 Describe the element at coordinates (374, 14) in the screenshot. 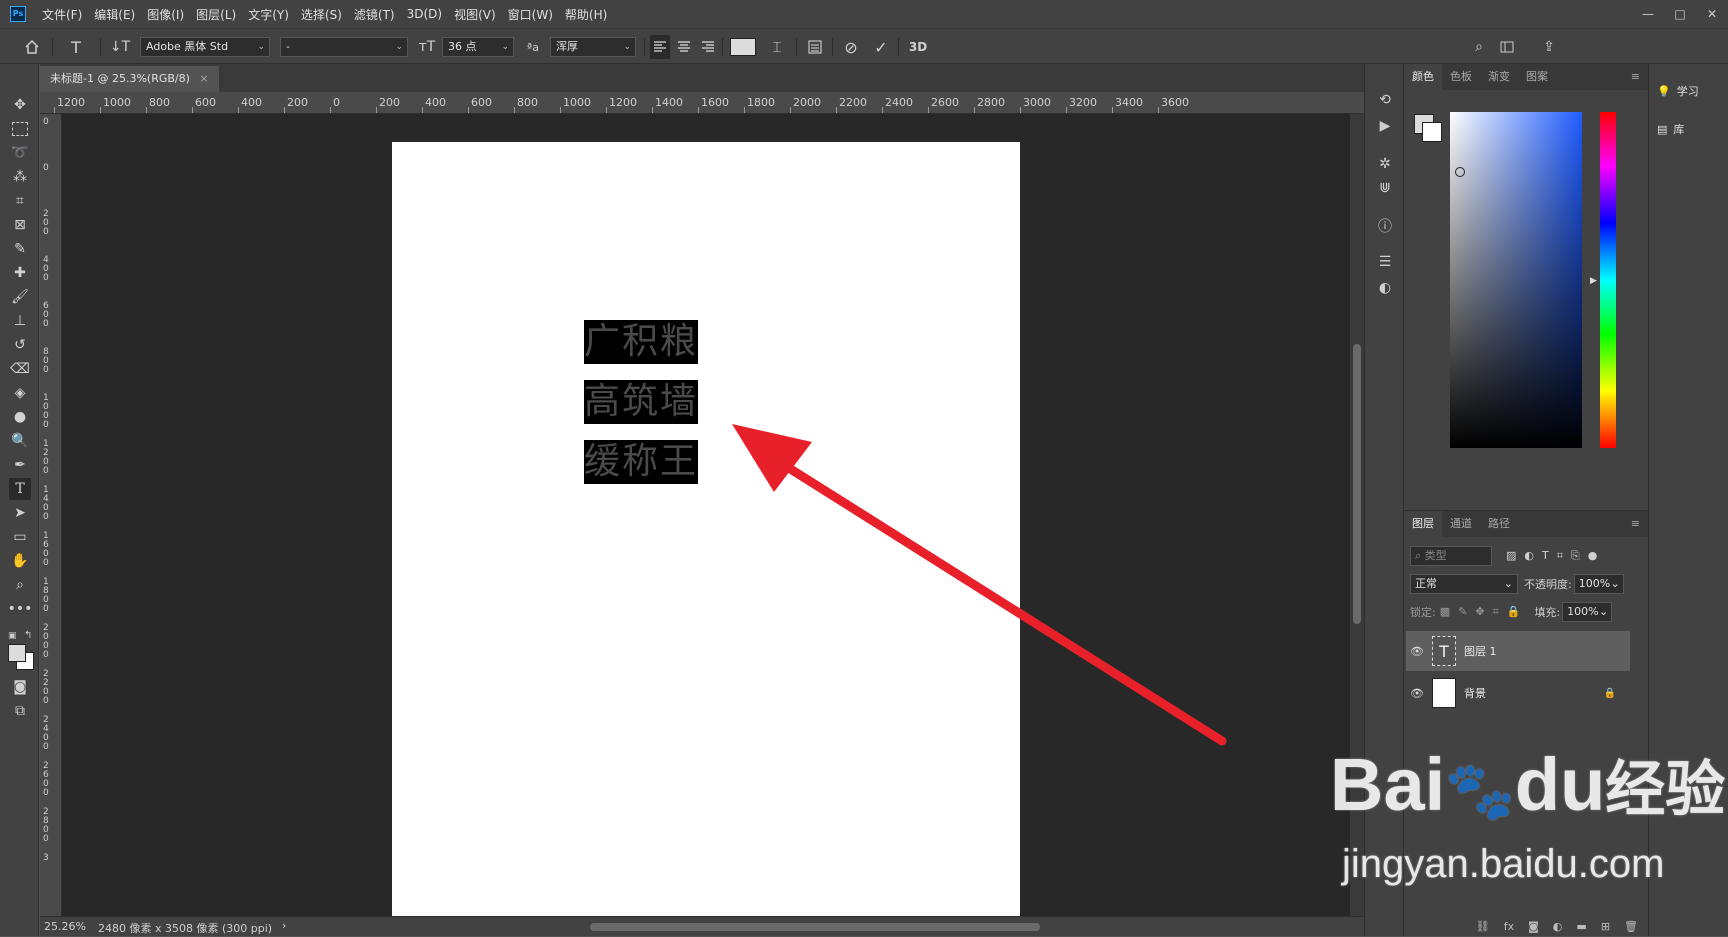

I see `menu-filter: 滤镜(T)` at that location.